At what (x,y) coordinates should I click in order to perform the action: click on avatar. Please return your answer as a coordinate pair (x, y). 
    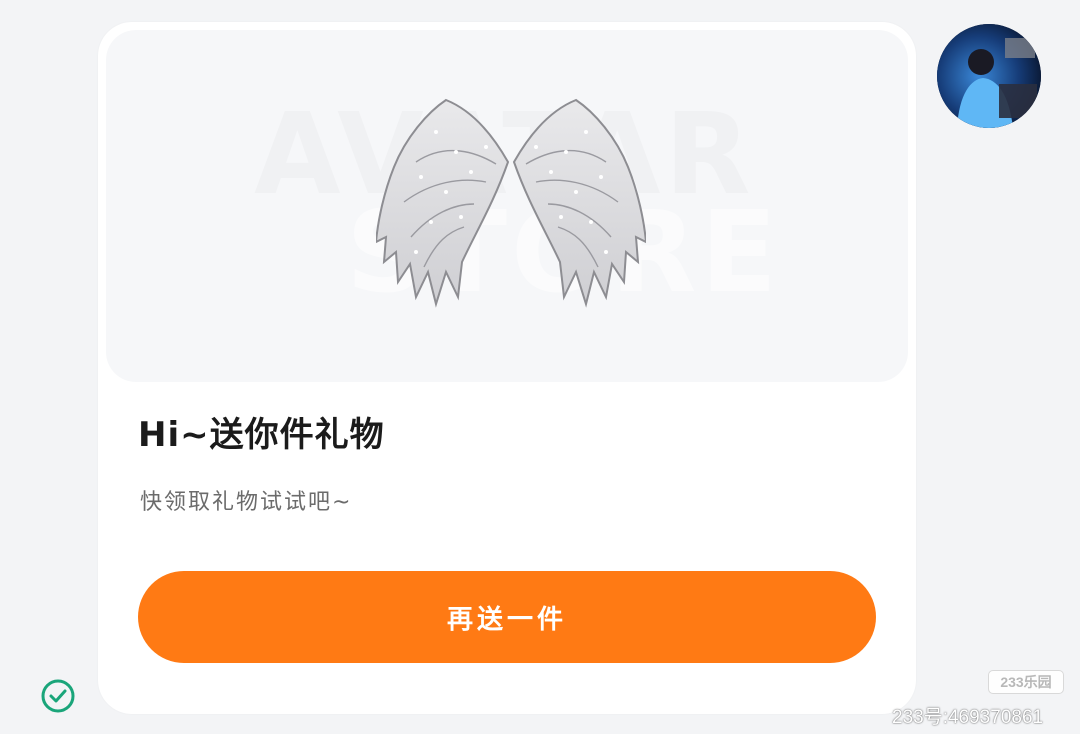
    Looking at the image, I should click on (989, 76).